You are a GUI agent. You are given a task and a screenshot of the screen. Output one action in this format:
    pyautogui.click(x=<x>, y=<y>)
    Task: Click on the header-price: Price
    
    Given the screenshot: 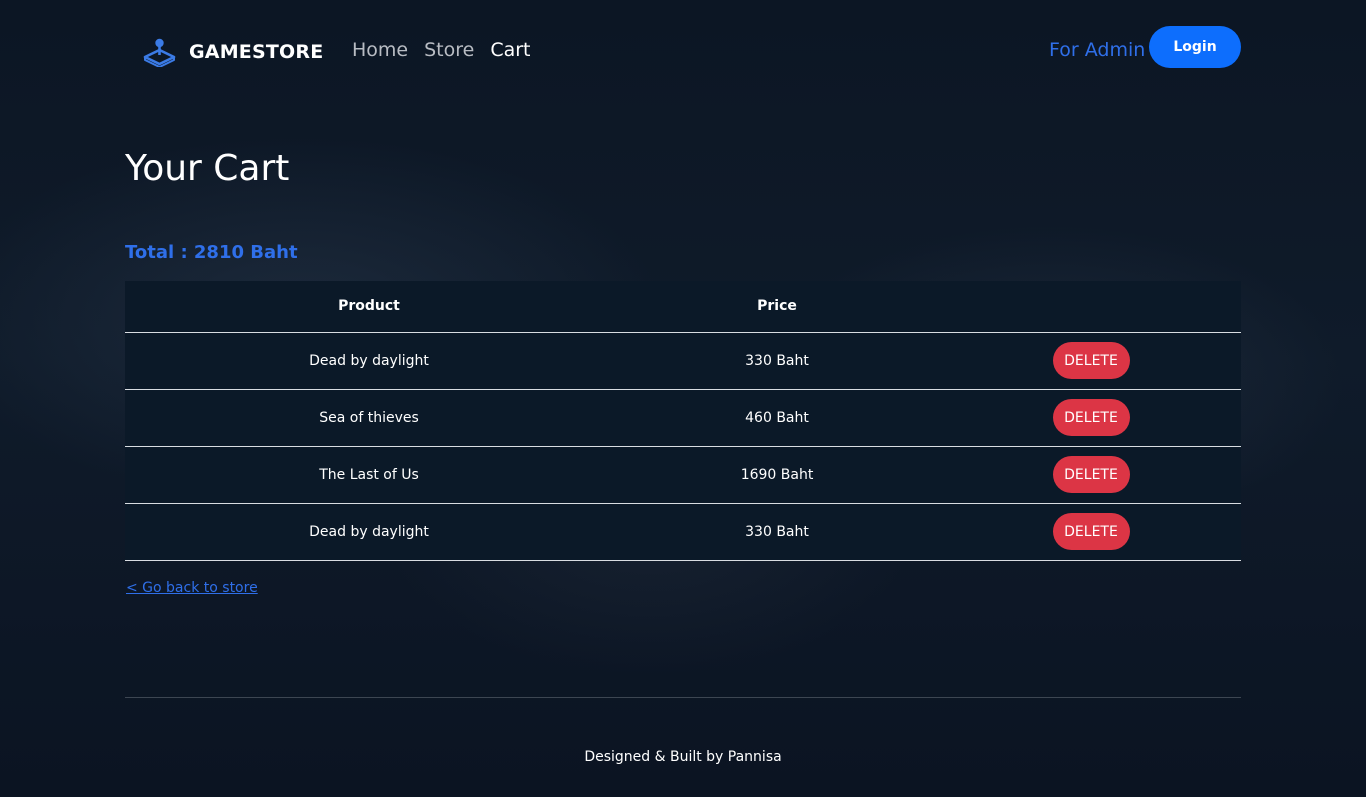 What is the action you would take?
    pyautogui.click(x=777, y=307)
    